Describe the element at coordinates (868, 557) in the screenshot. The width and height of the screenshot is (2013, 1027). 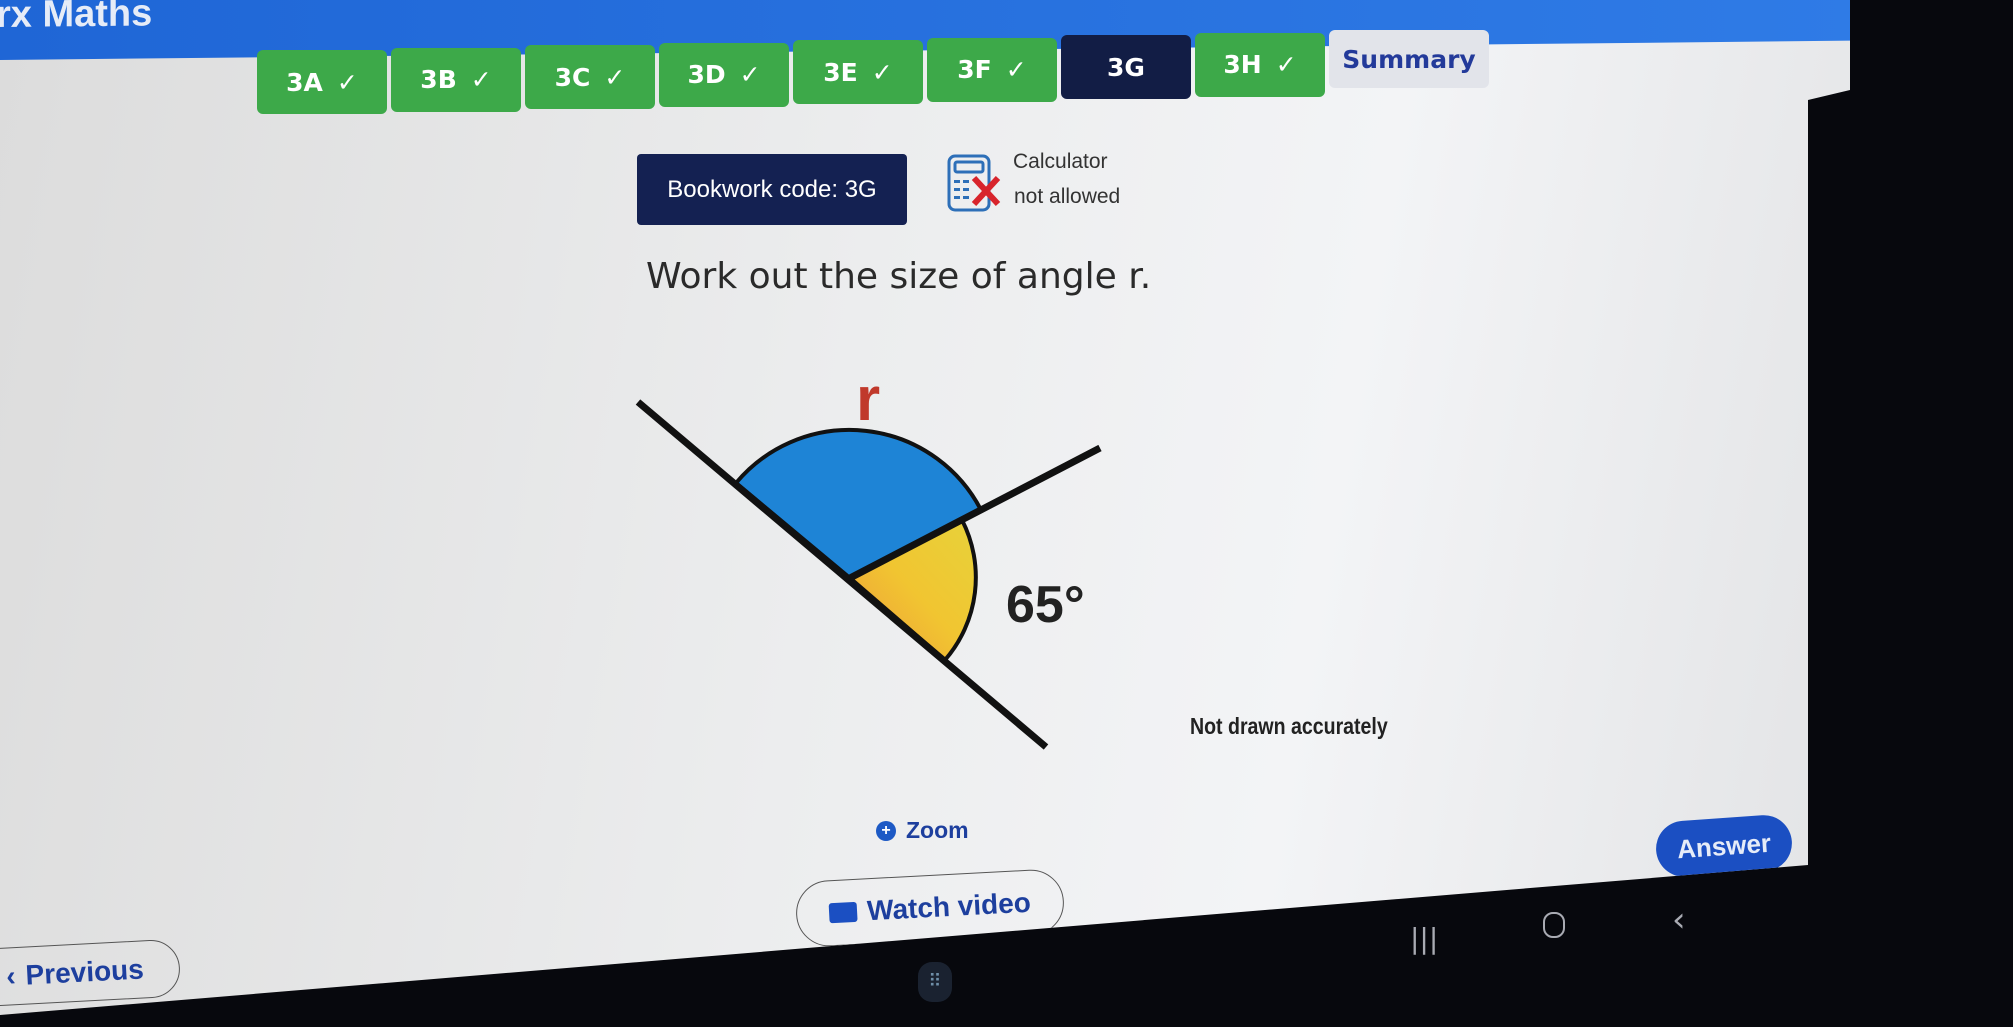
I see `angle-diagram: r 65°` at that location.